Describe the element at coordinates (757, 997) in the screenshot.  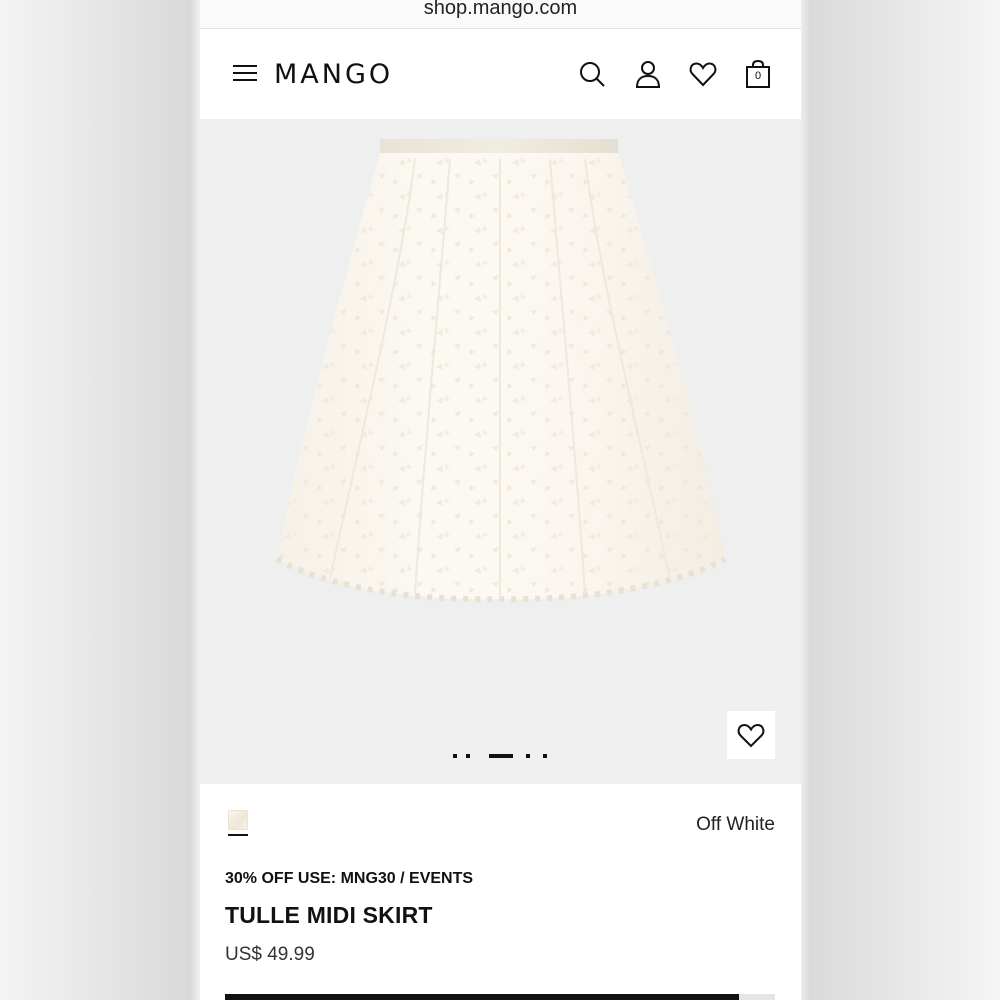
I see `add-to-bag-button-edge` at that location.